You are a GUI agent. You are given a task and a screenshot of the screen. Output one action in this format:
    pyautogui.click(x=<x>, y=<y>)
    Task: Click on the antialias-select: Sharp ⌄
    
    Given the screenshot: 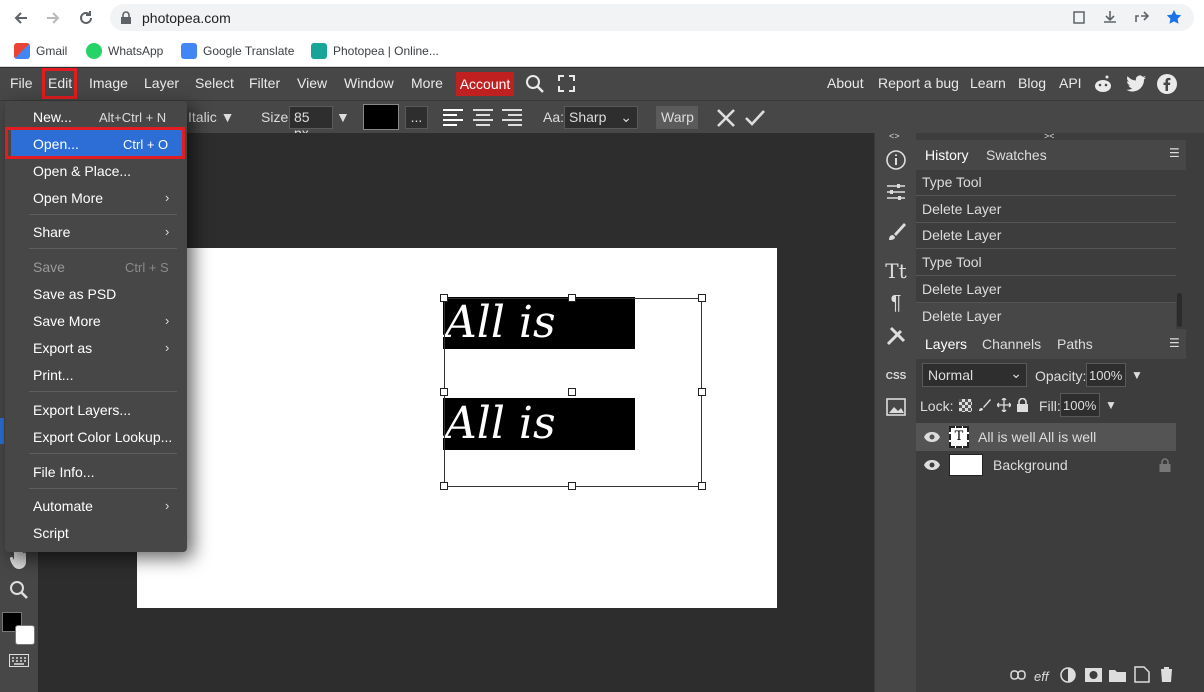 What is the action you would take?
    pyautogui.click(x=601, y=117)
    